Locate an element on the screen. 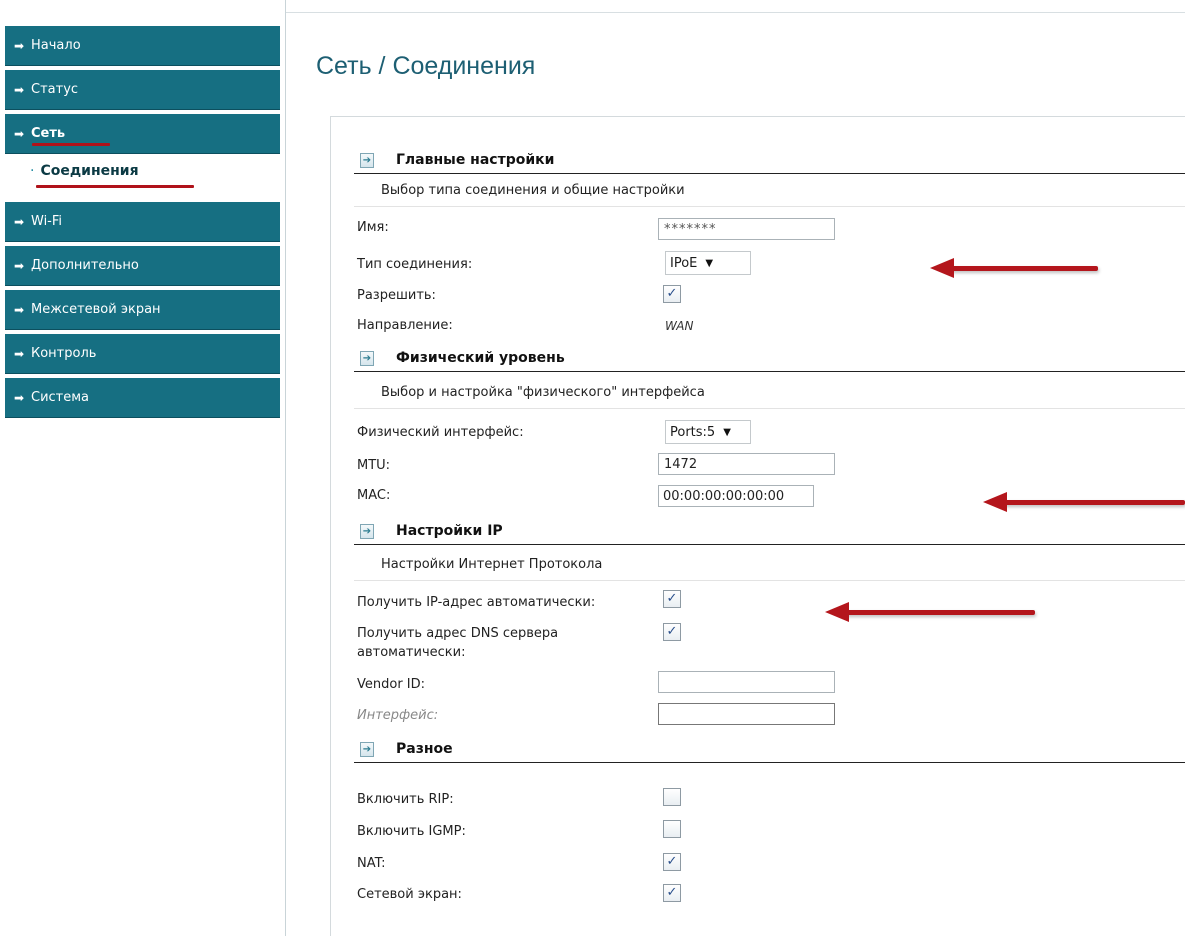 Image resolution: width=1185 pixels, height=936 pixels. connection-type-label: Тип соединения: is located at coordinates (415, 264).